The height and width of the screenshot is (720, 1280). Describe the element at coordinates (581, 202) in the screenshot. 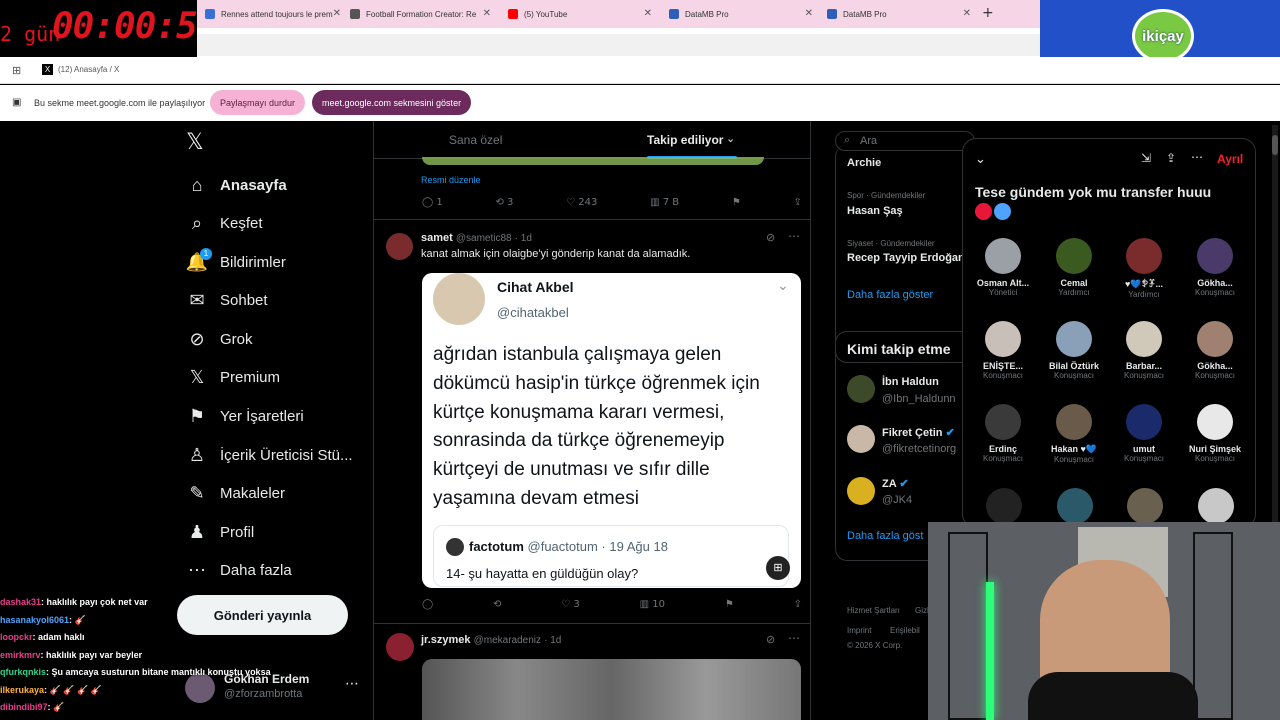

I see `like-button: ♡ 243` at that location.